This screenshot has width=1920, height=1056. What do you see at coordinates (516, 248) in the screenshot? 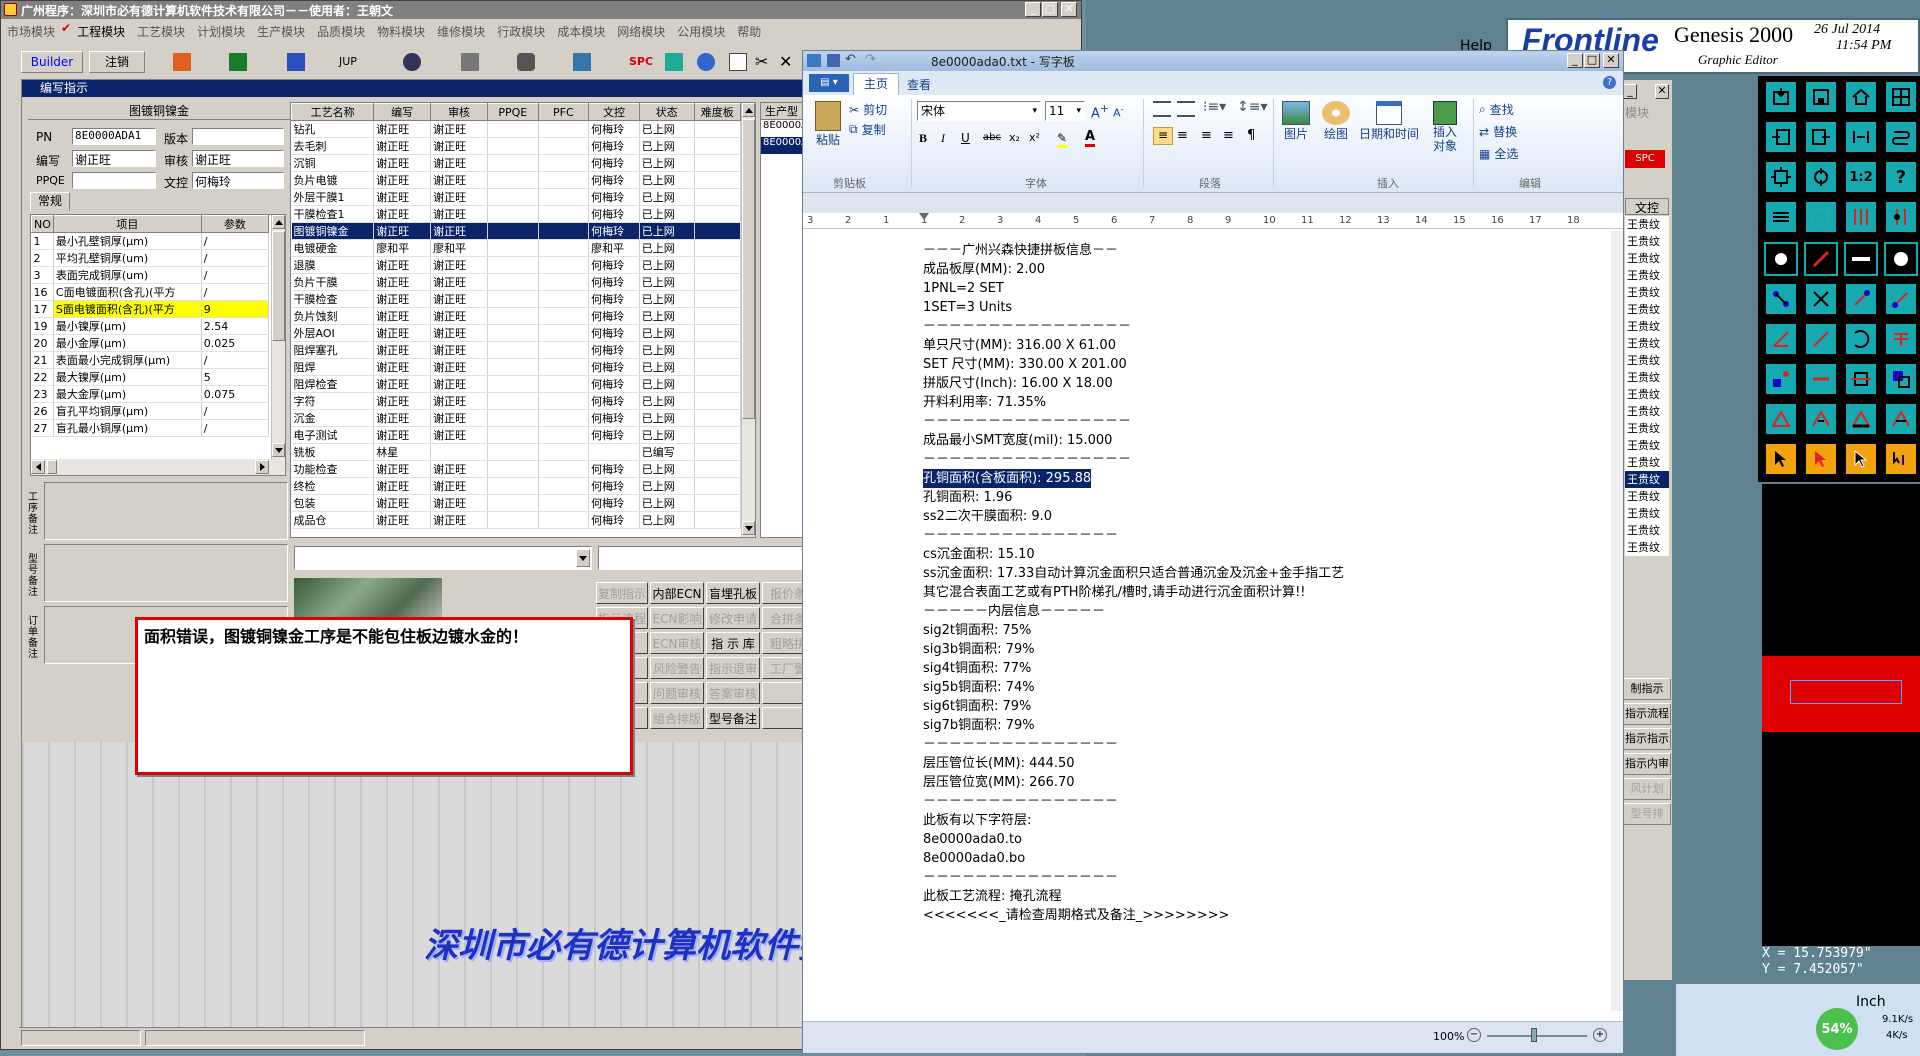
I see `table-row: 电镀硬金 廖和平 廖和平 廖和平 已上网` at bounding box center [516, 248].